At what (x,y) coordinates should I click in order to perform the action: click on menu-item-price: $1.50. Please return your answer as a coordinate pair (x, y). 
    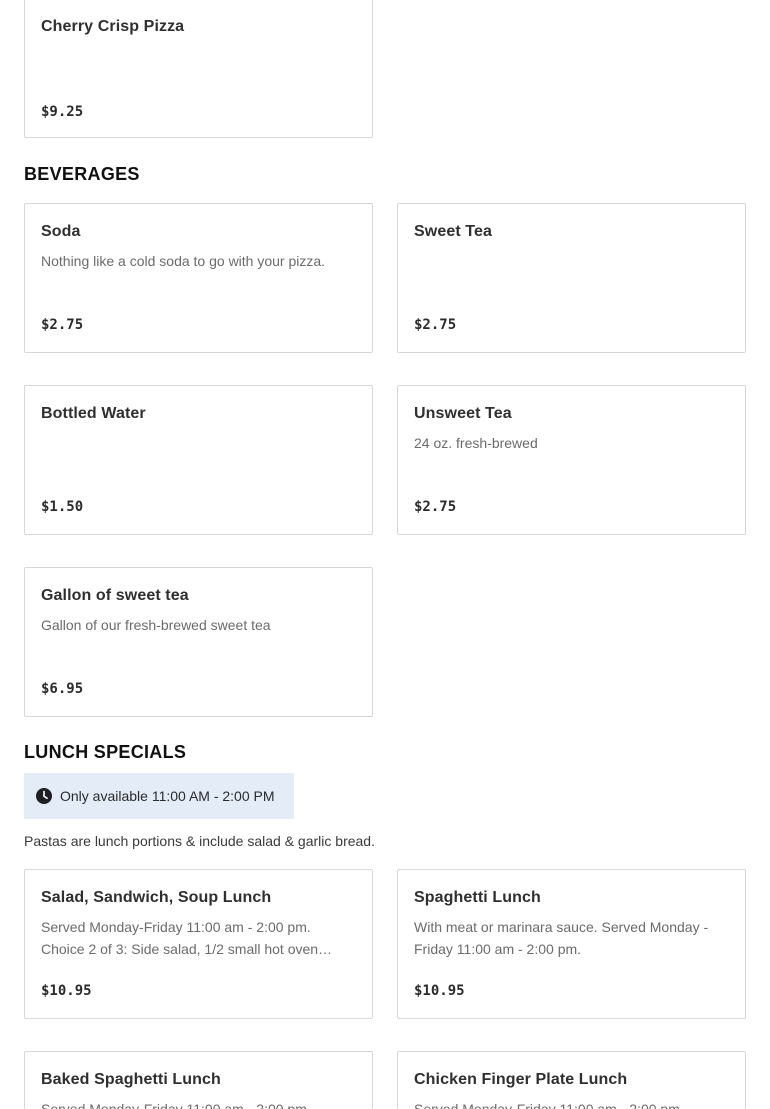
    Looking at the image, I should click on (62, 507).